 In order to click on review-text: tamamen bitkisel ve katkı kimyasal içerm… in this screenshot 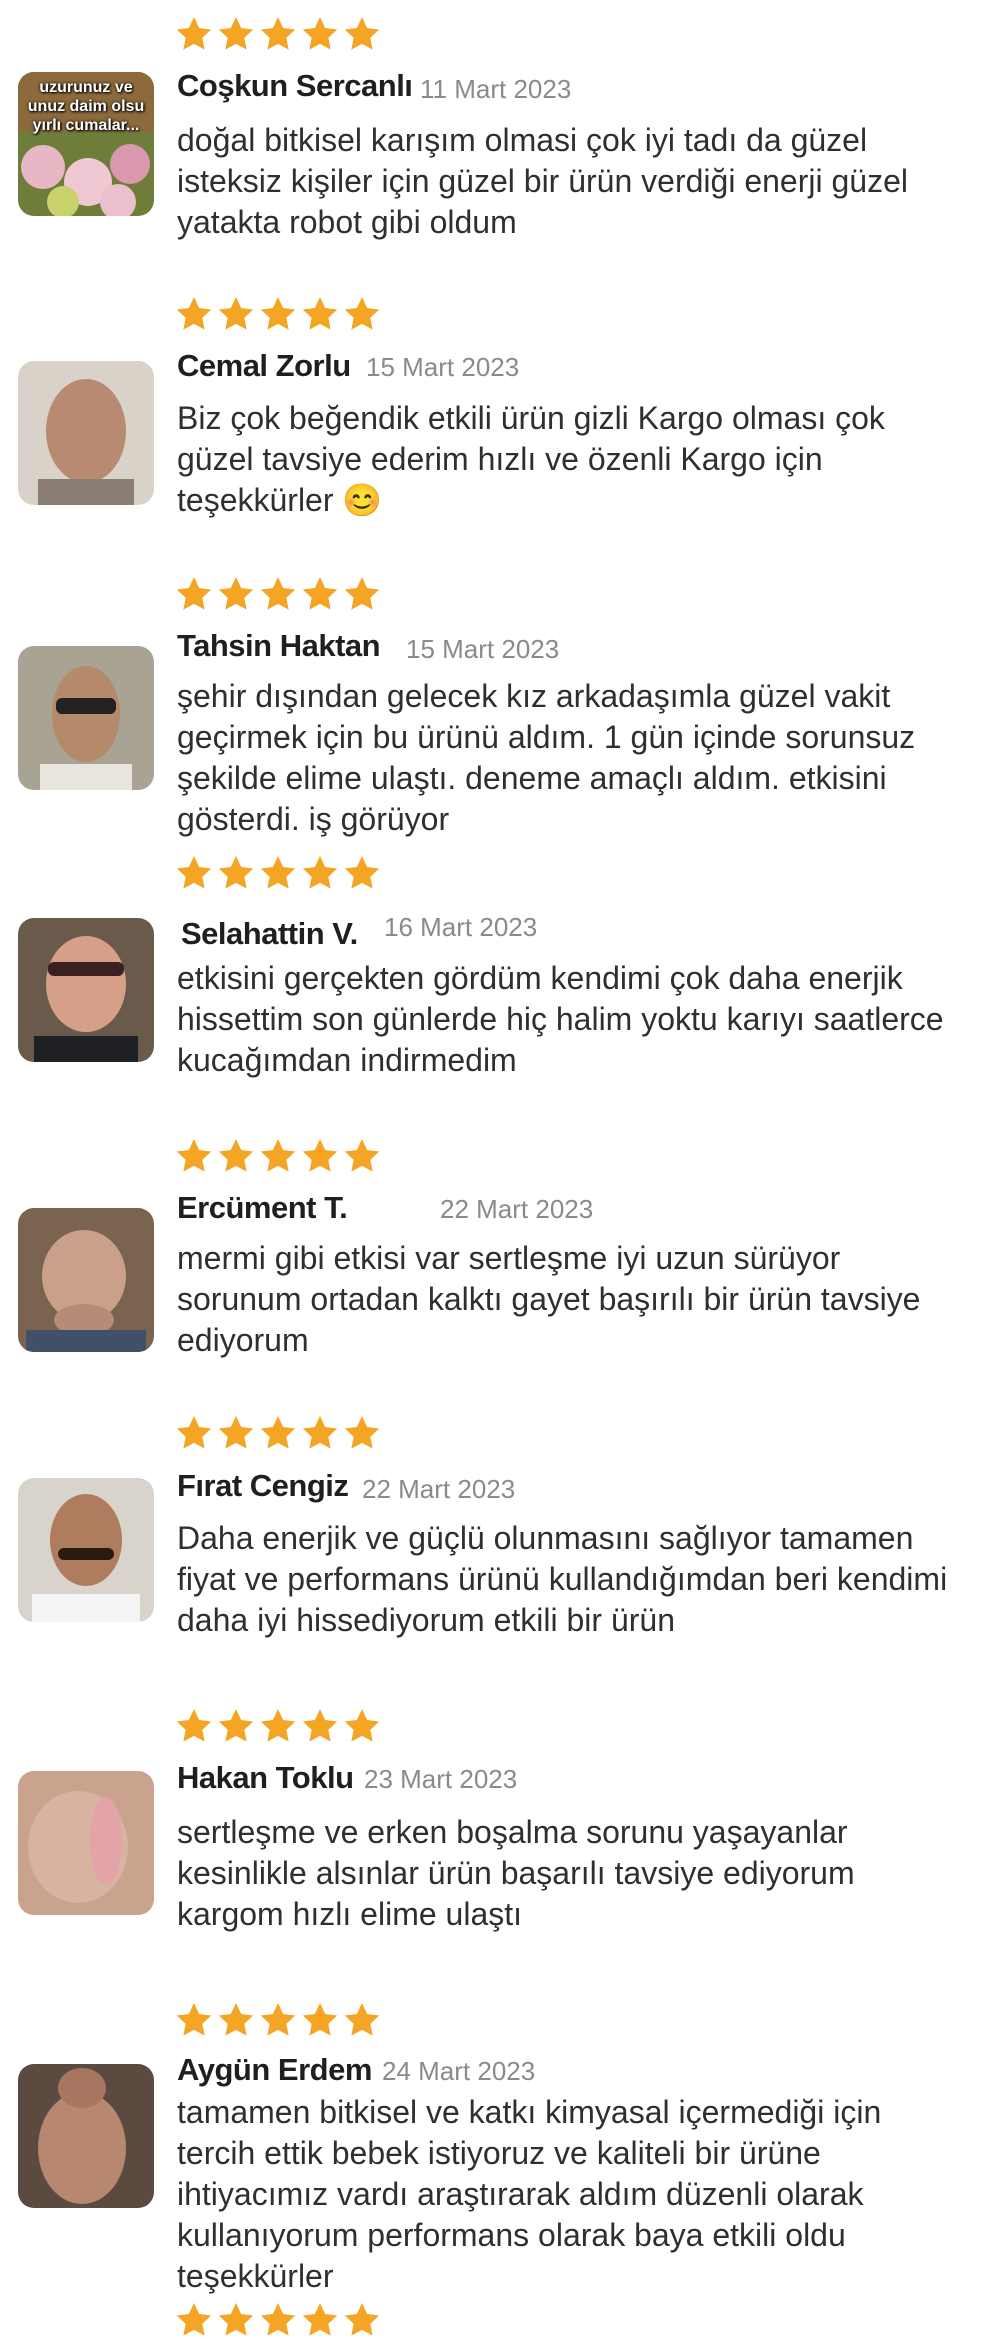, I will do `click(529, 2194)`.